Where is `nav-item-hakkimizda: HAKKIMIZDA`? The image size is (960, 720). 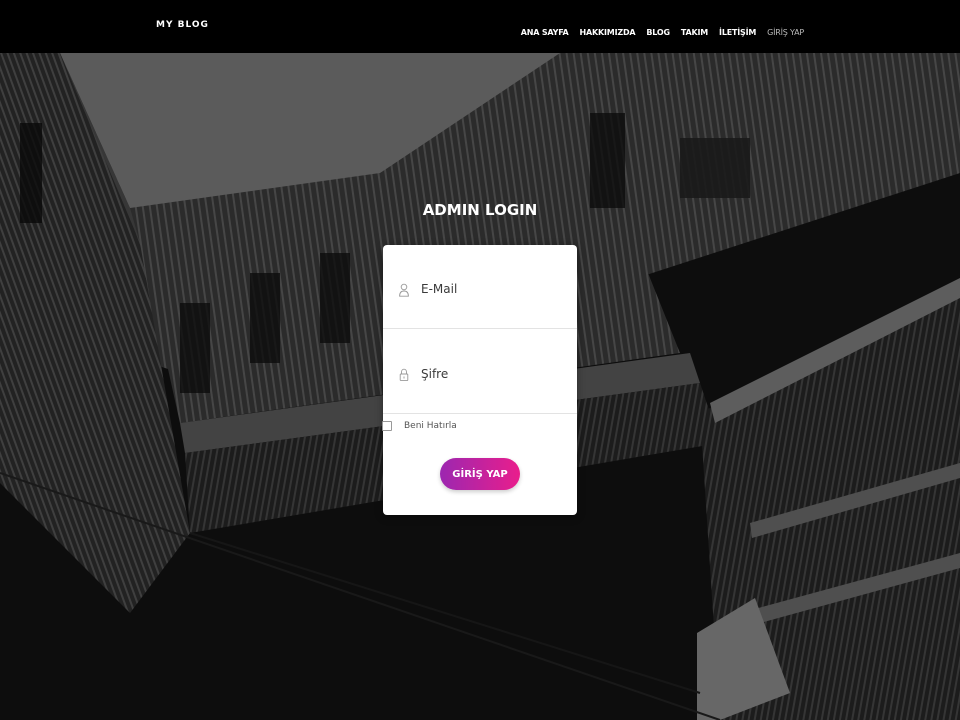 nav-item-hakkimizda: HAKKIMIZDA is located at coordinates (608, 29).